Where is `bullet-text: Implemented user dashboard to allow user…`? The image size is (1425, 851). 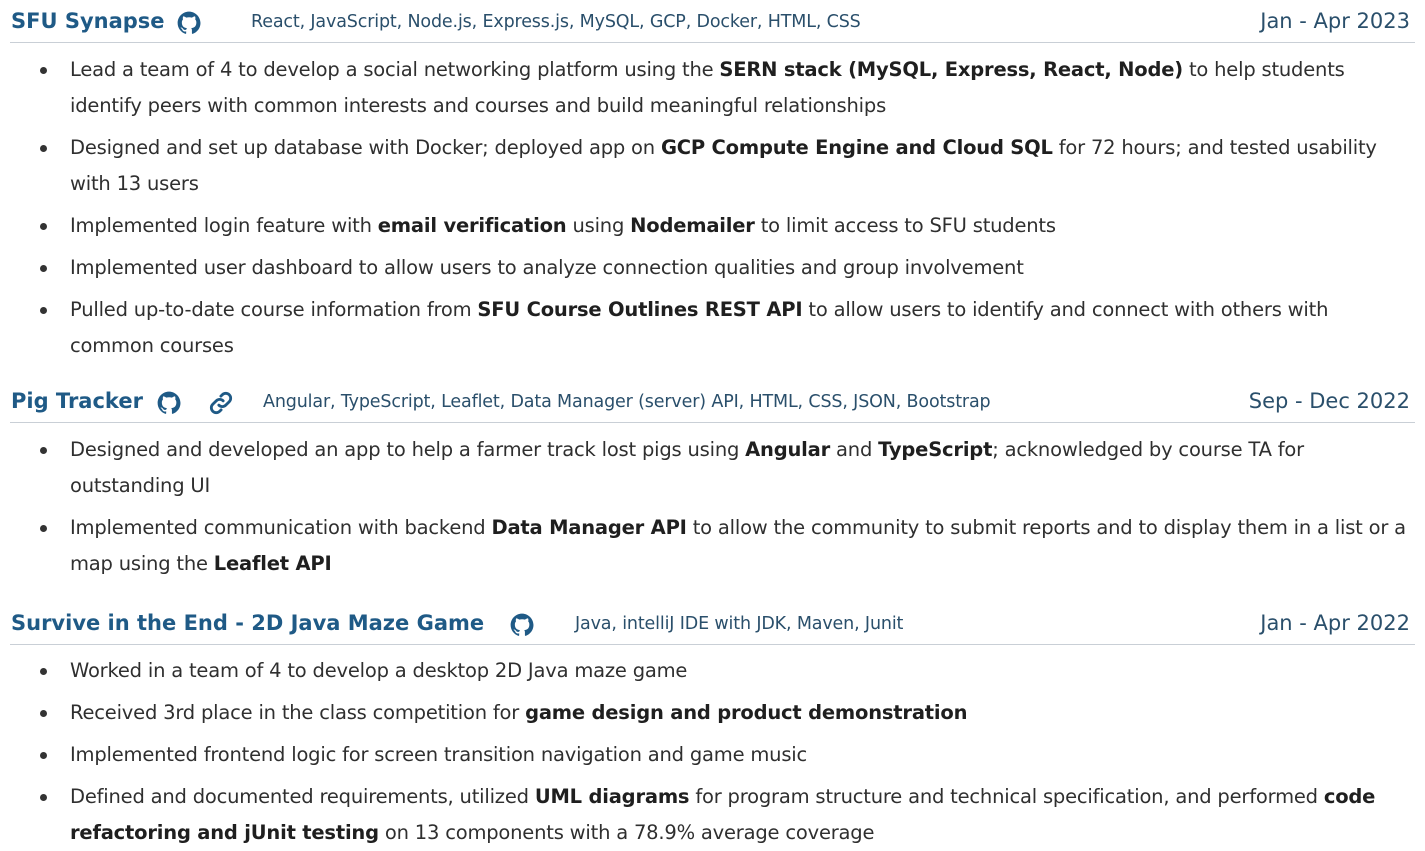 bullet-text: Implemented user dashboard to allow user… is located at coordinates (547, 267).